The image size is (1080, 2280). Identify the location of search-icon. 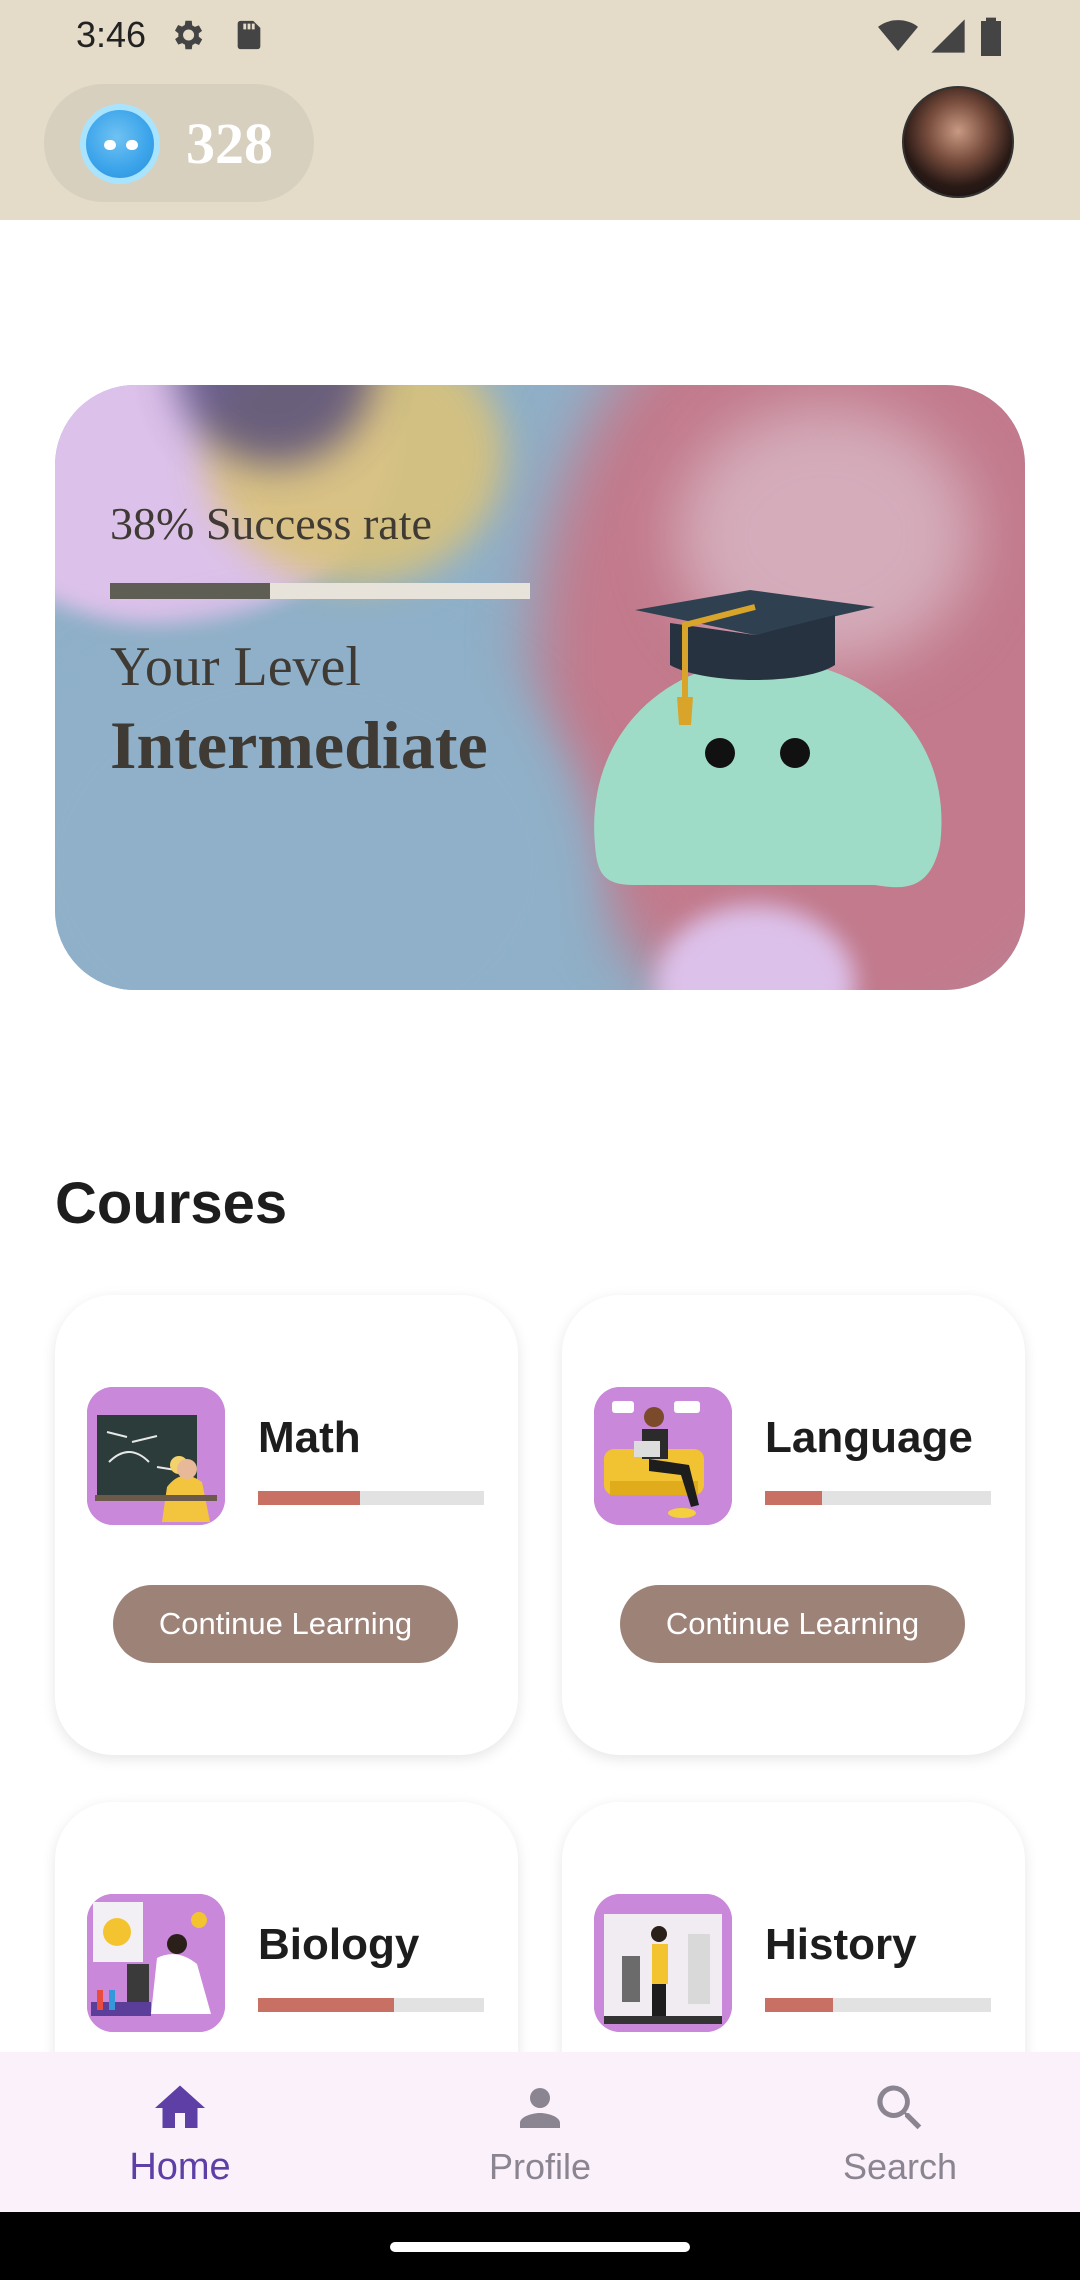
(899, 2107).